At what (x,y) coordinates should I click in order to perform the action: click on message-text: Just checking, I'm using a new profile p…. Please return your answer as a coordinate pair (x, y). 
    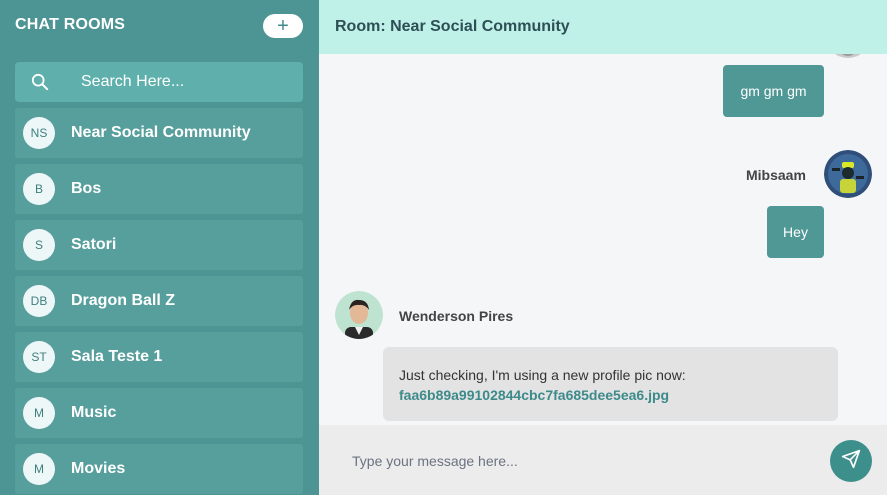
    Looking at the image, I should click on (542, 375).